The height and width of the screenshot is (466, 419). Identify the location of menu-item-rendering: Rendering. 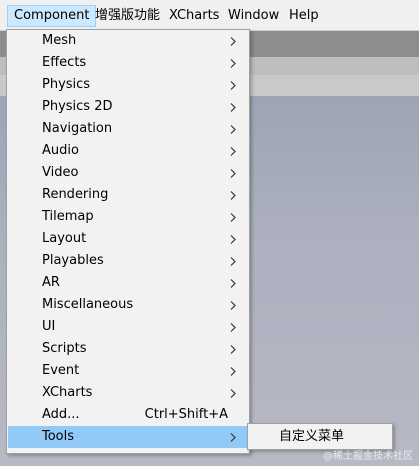
(128, 195).